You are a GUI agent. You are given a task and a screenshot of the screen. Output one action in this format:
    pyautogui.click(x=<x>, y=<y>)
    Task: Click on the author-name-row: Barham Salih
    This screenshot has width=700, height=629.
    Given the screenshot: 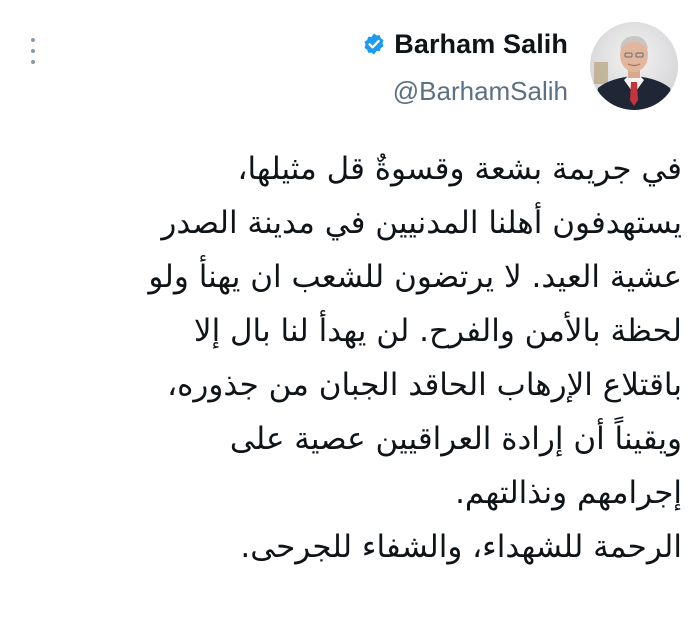 What is the action you would take?
    pyautogui.click(x=465, y=44)
    